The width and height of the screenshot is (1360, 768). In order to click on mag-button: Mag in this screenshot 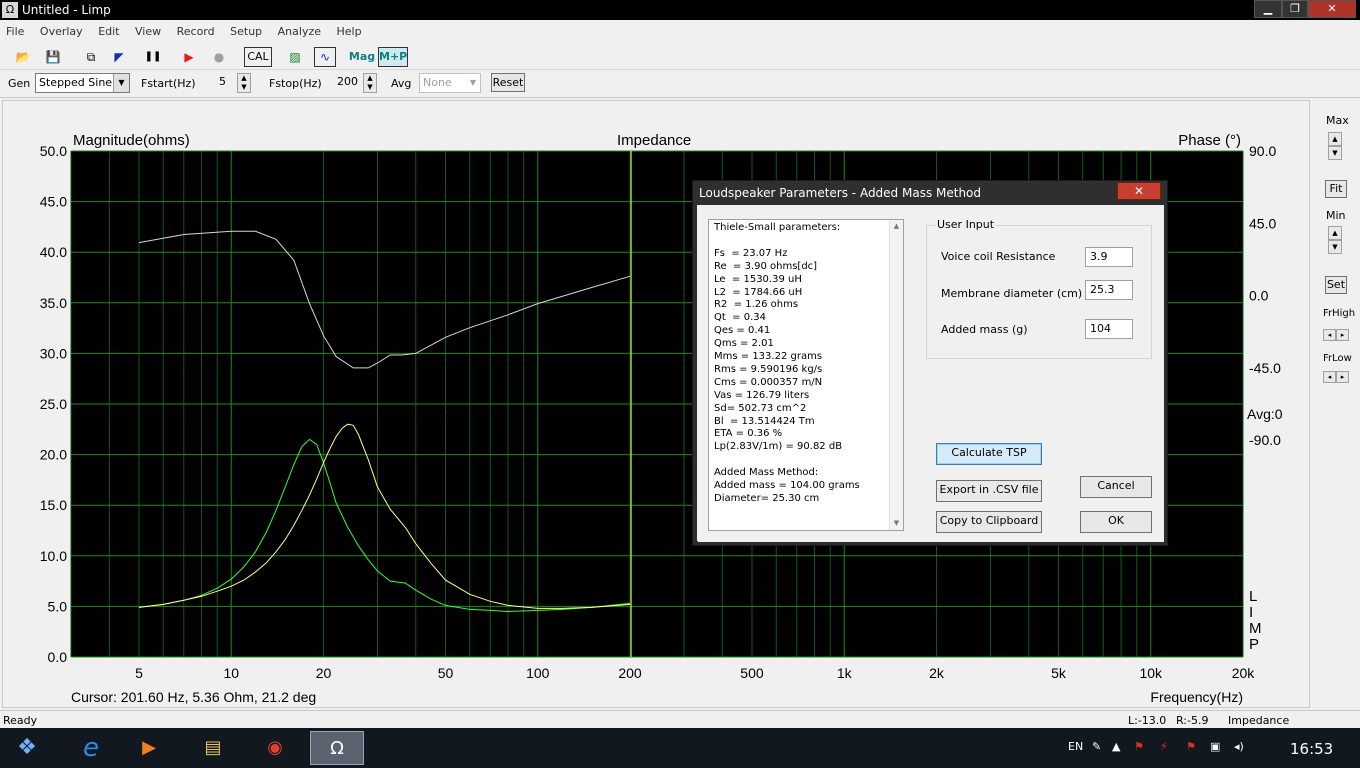, I will do `click(362, 57)`.